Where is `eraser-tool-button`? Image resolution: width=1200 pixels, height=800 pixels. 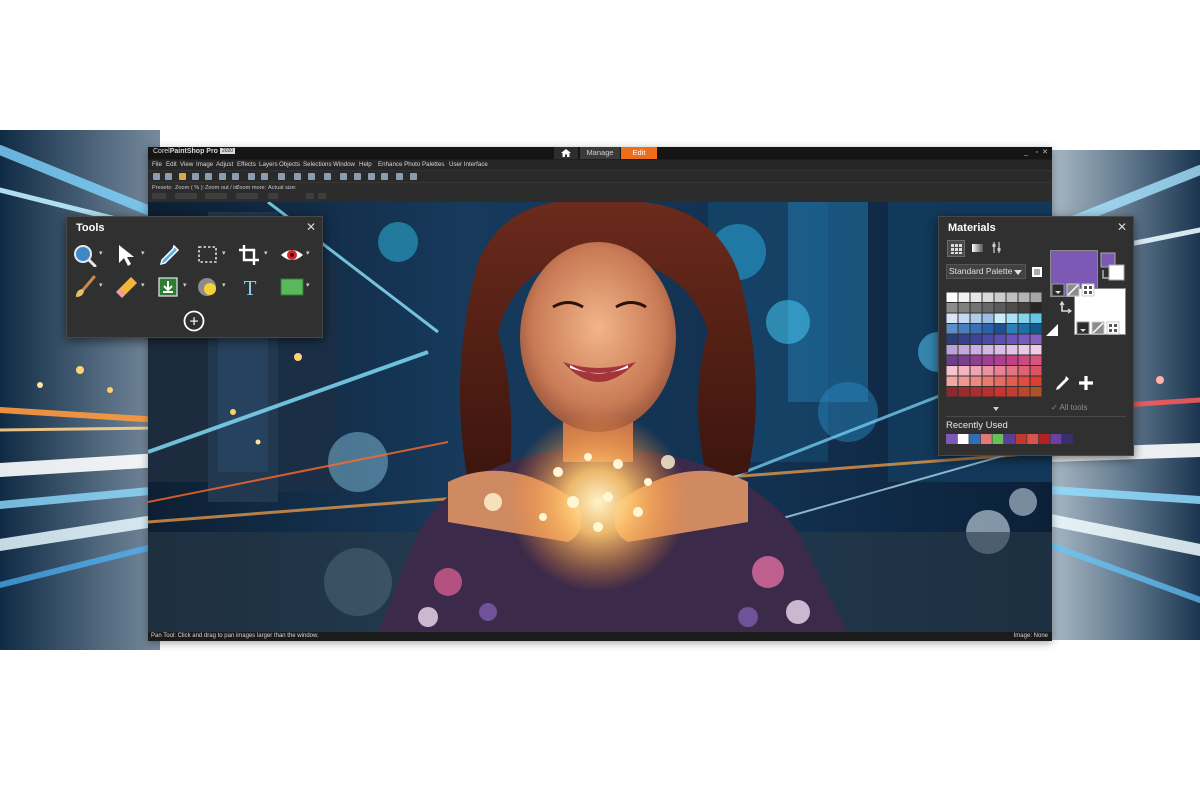 eraser-tool-button is located at coordinates (127, 287).